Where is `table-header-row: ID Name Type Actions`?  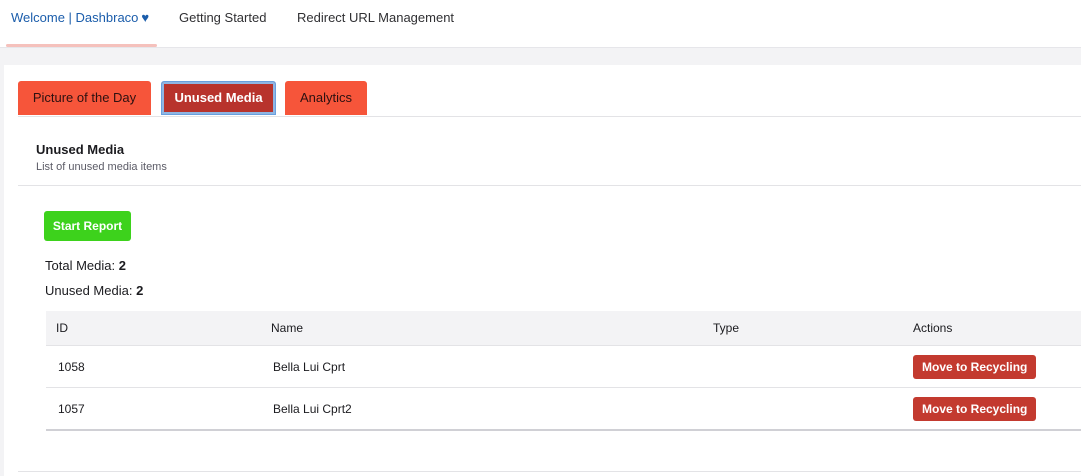
table-header-row: ID Name Type Actions is located at coordinates (563, 328).